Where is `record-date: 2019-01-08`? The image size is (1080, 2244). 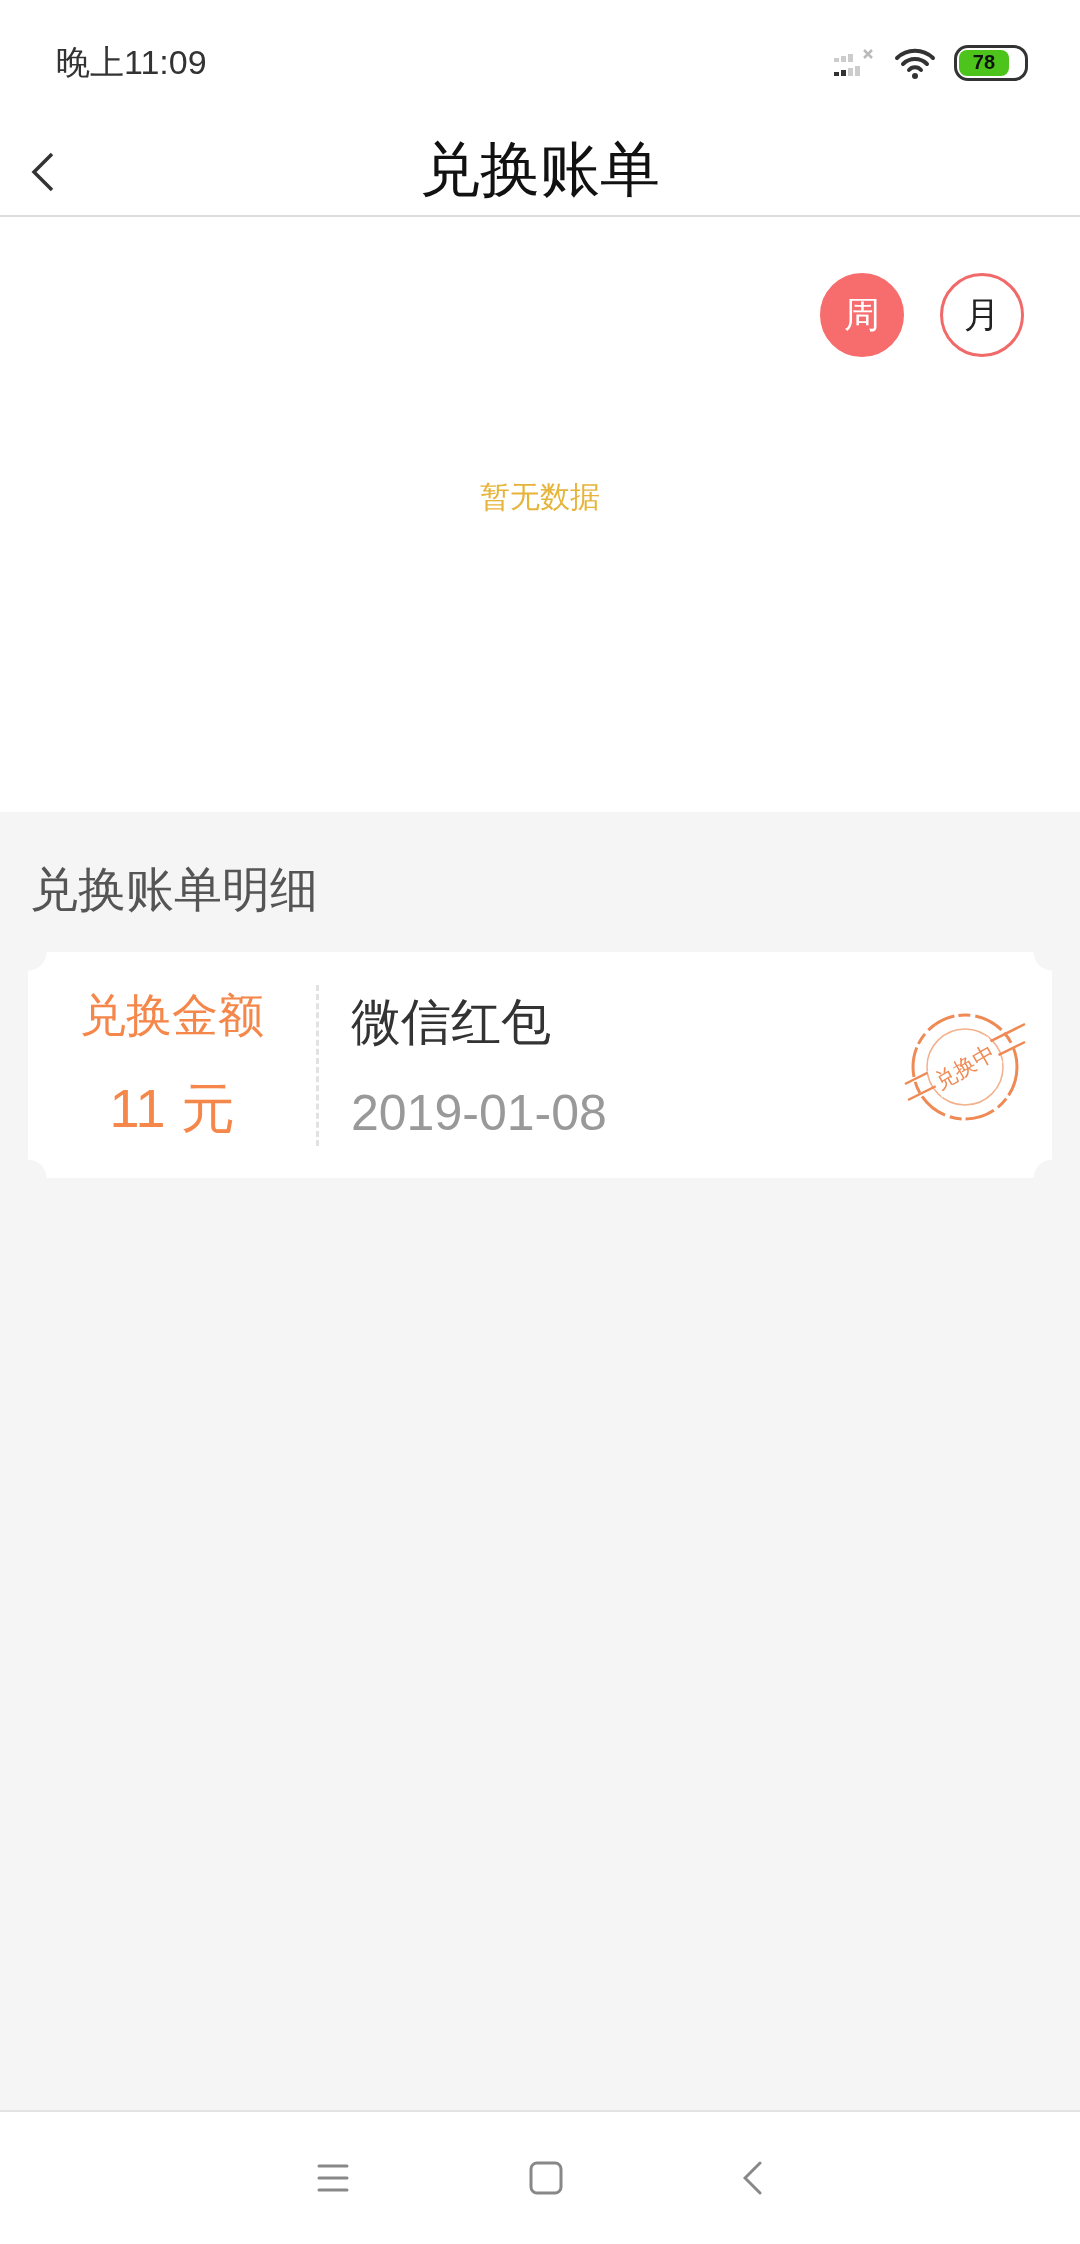 record-date: 2019-01-08 is located at coordinates (479, 1112).